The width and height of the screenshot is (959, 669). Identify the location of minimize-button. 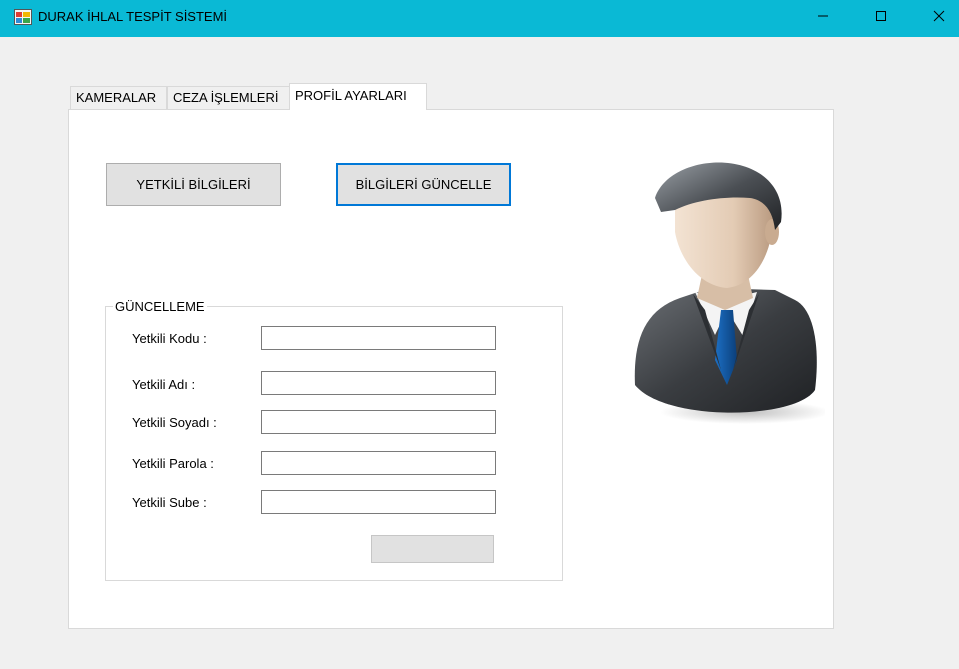
(823, 16).